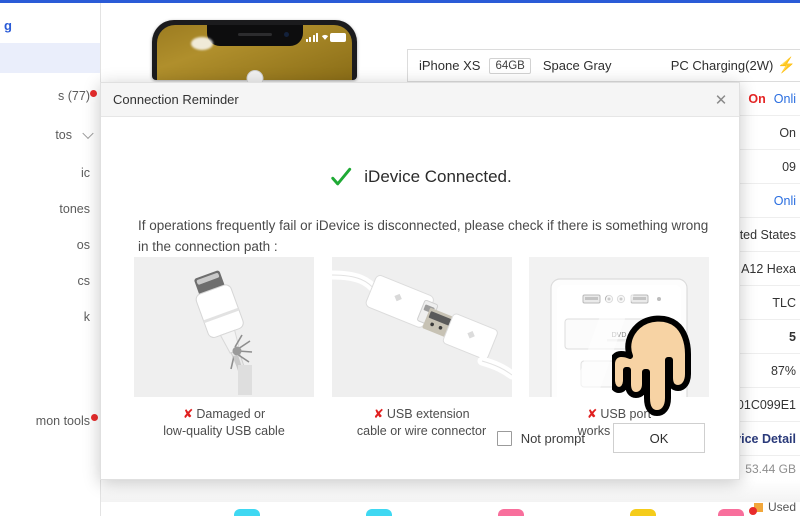 Image resolution: width=800 pixels, height=516 pixels. I want to click on info-value: 87%, so click(783, 370).